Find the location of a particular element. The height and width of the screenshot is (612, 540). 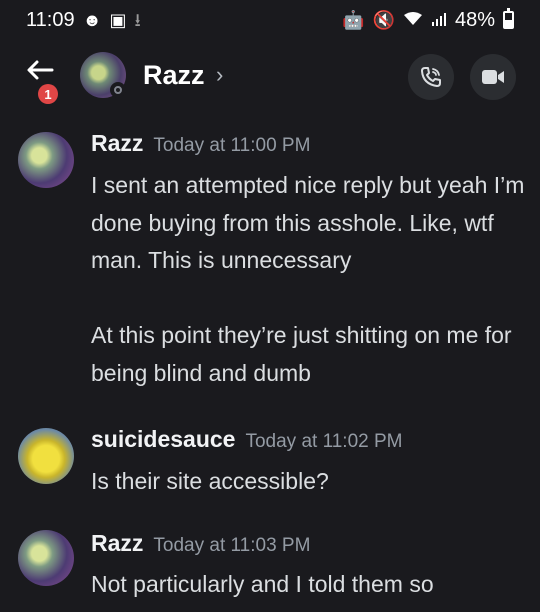

message-text: Not particularly and I told them so is located at coordinates (311, 585).